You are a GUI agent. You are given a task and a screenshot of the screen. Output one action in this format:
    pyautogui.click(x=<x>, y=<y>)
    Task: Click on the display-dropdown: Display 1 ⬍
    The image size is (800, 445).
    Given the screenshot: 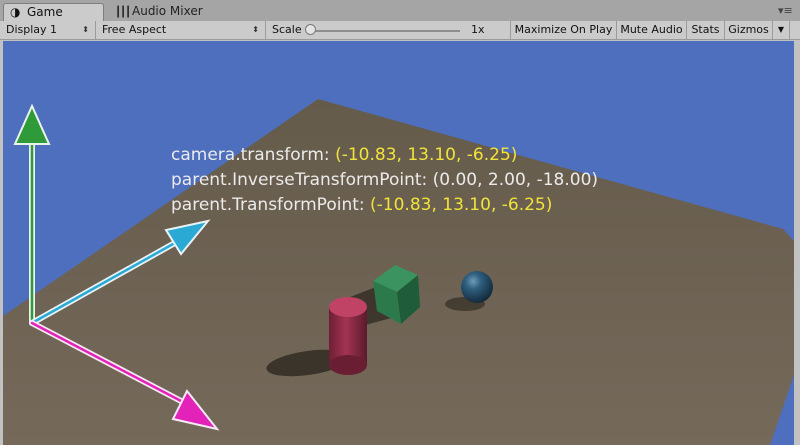 What is the action you would take?
    pyautogui.click(x=48, y=30)
    